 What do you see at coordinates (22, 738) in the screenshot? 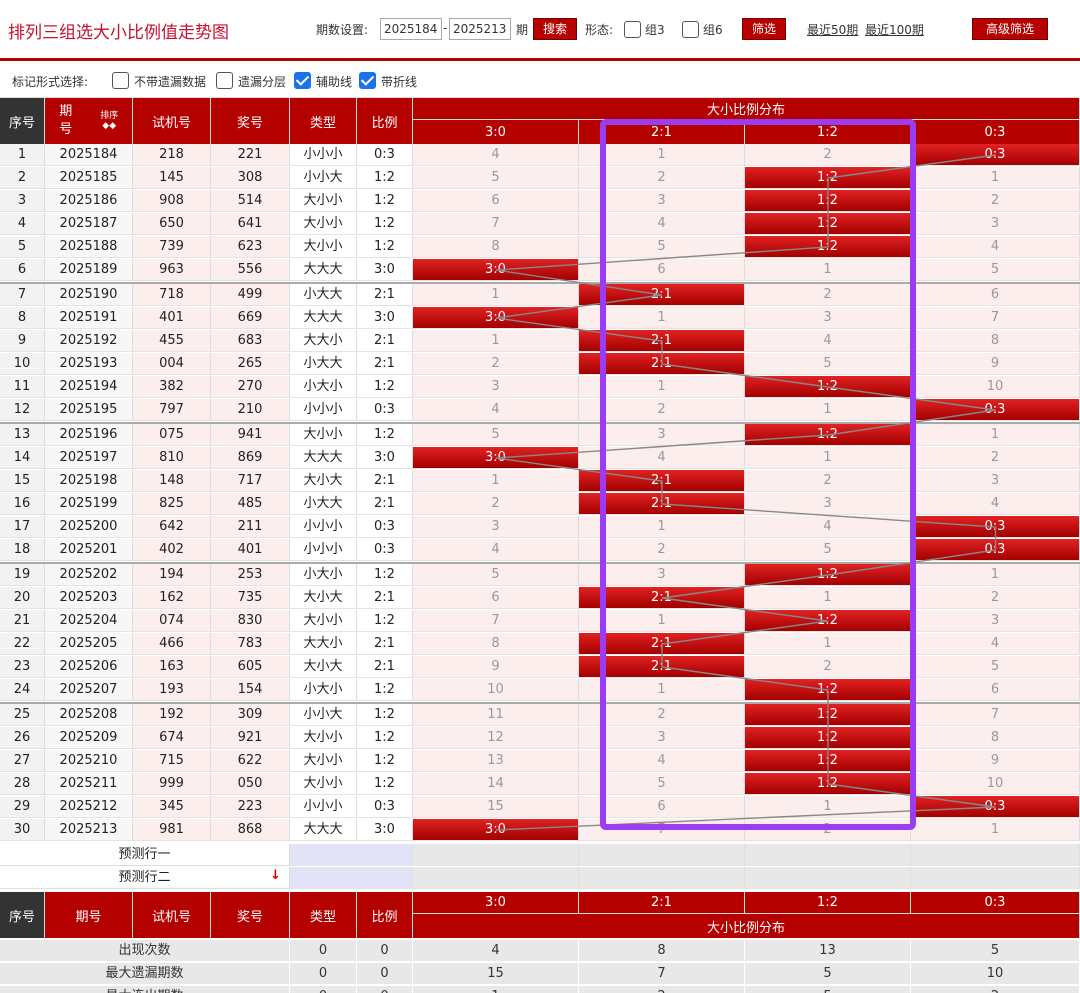
I see `row-index: 26` at bounding box center [22, 738].